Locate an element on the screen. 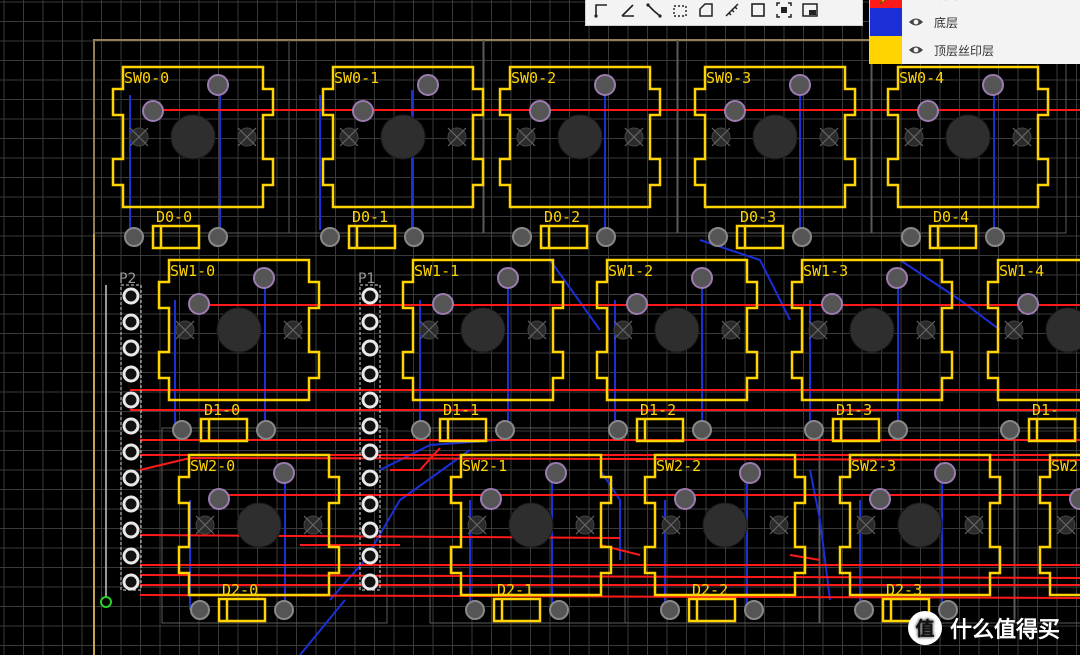  route-tool-button is located at coordinates (654, 11).